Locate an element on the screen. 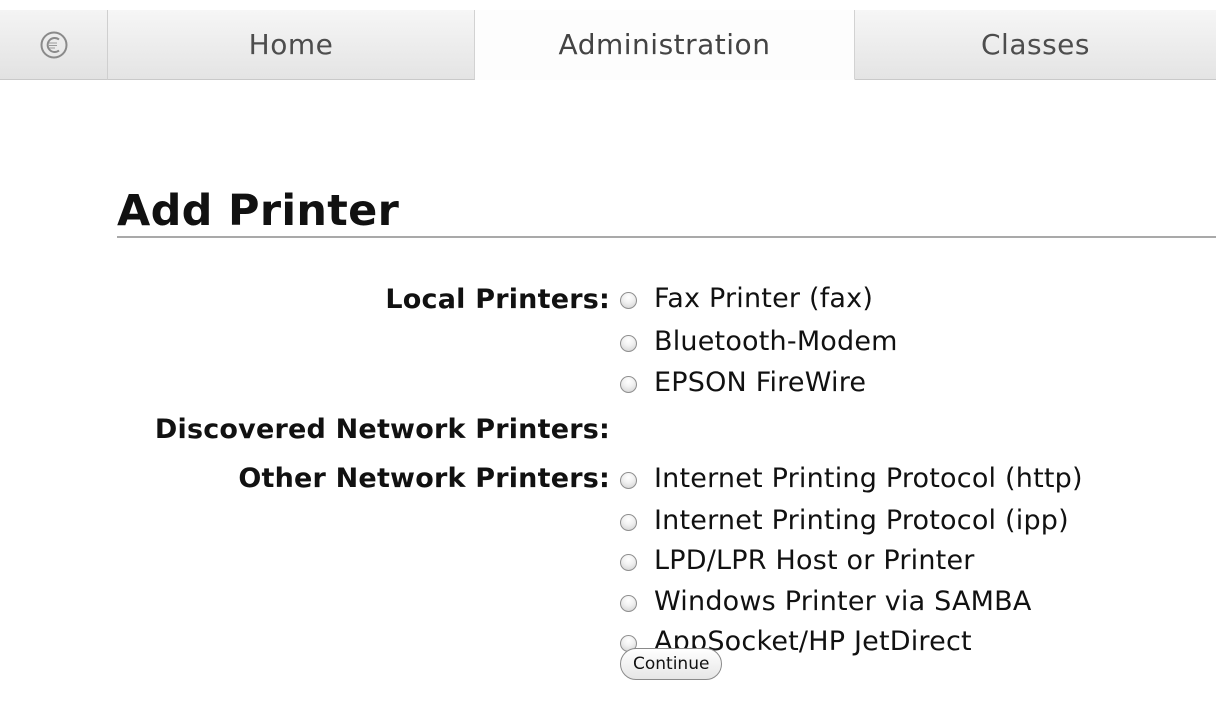 Image resolution: width=1216 pixels, height=704 pixels. tab-administration: Administration is located at coordinates (665, 45).